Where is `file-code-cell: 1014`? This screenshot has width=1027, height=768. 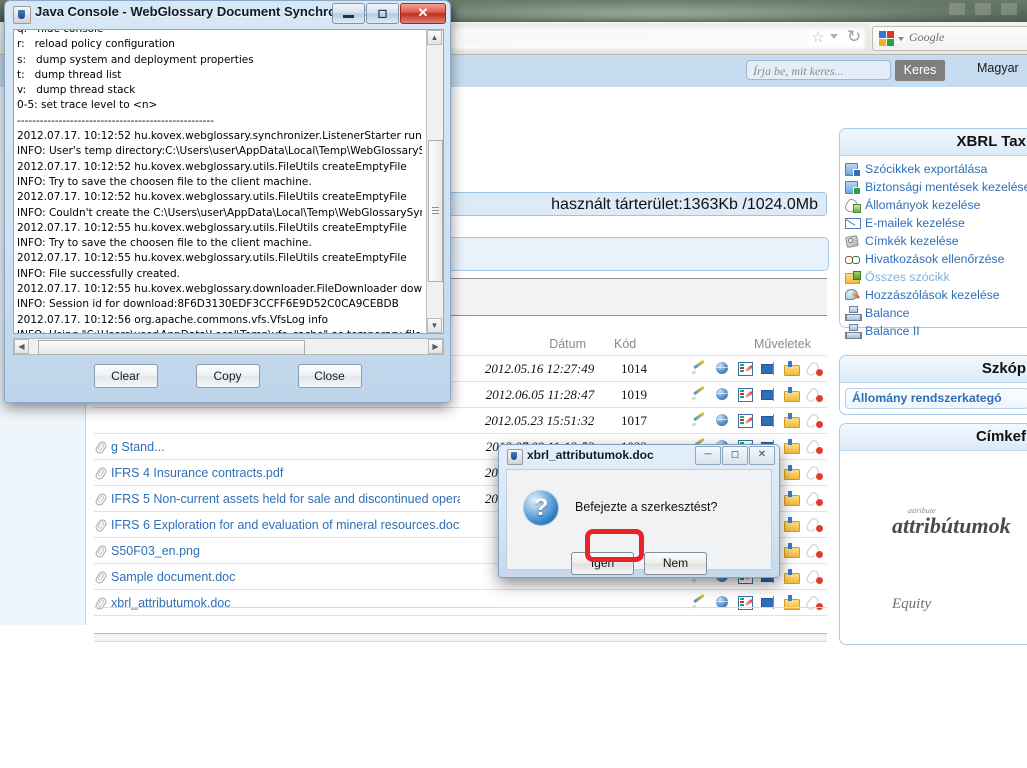
file-code-cell: 1014 is located at coordinates (634, 368).